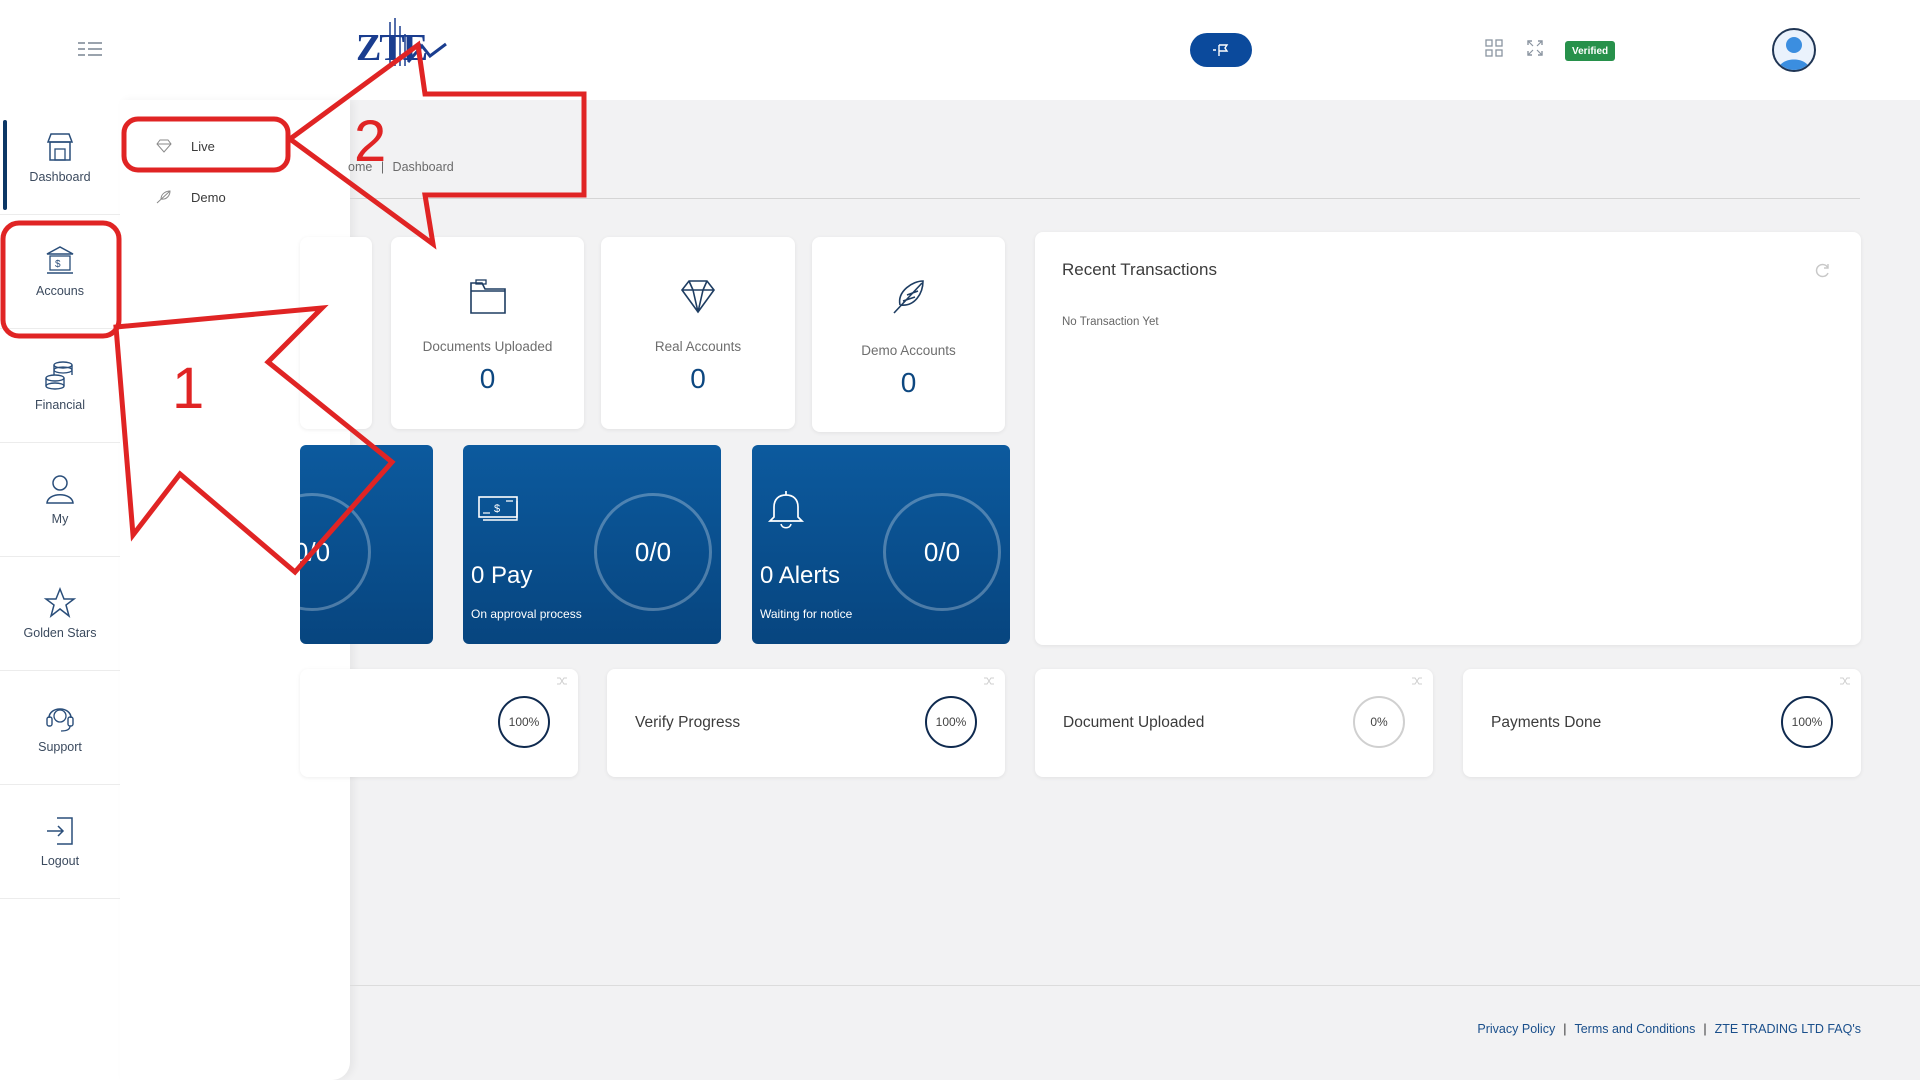 Image resolution: width=1920 pixels, height=1080 pixels. What do you see at coordinates (60, 519) in the screenshot?
I see `sidebar-item-label: My` at bounding box center [60, 519].